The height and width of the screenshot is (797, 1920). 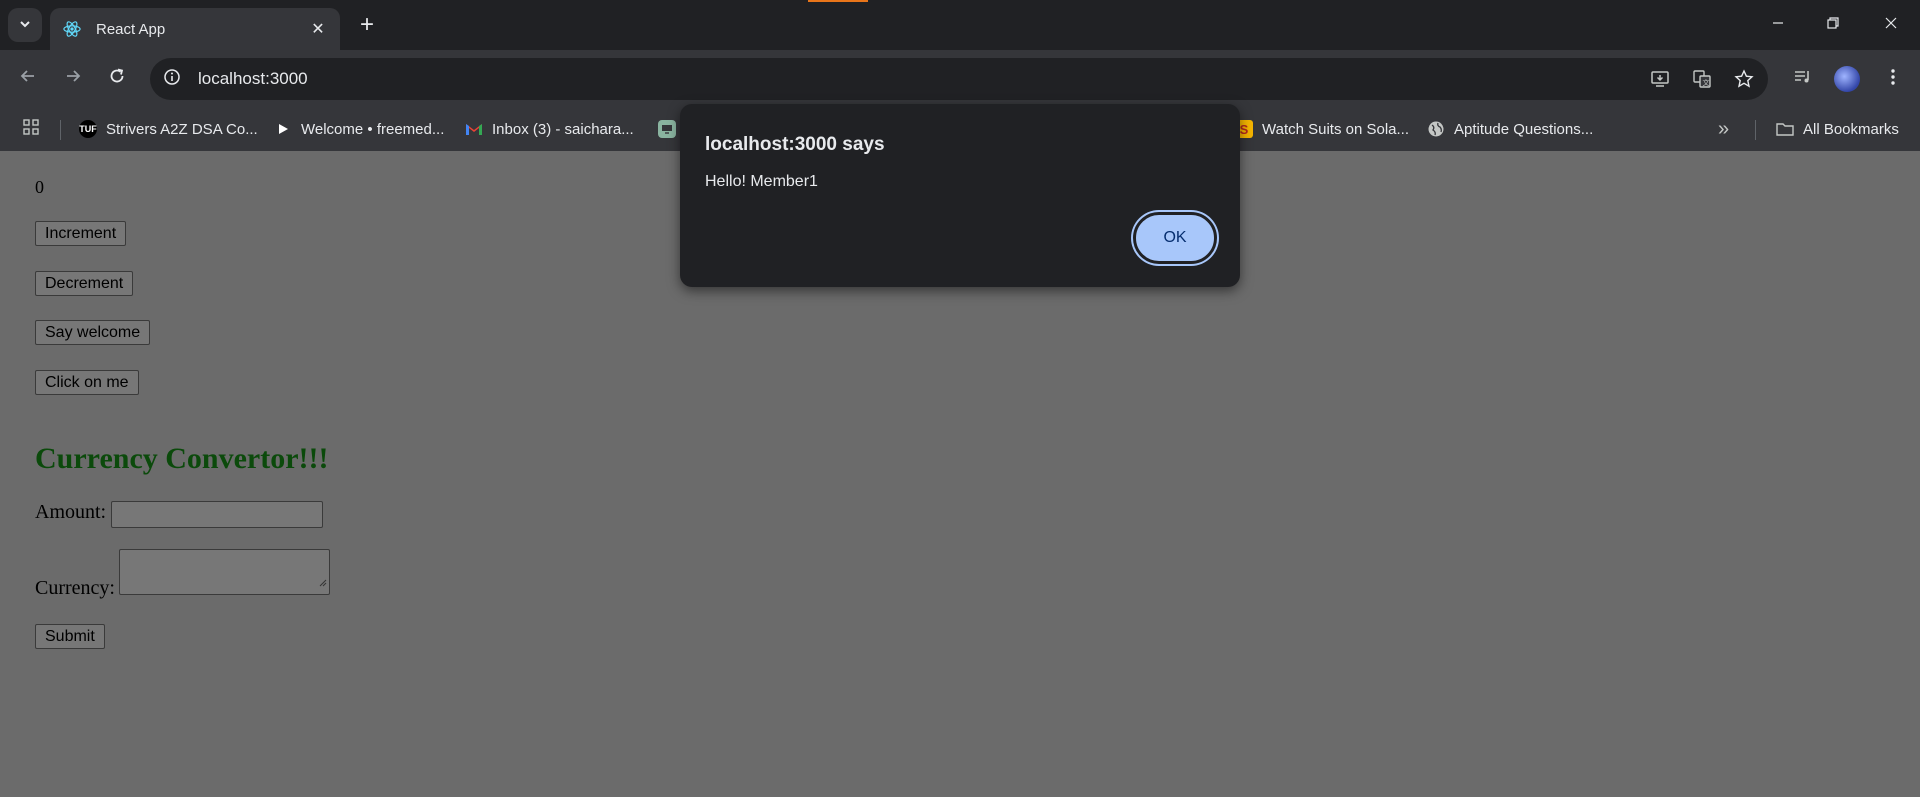 What do you see at coordinates (1702, 79) in the screenshot?
I see `translate-icon: 文` at bounding box center [1702, 79].